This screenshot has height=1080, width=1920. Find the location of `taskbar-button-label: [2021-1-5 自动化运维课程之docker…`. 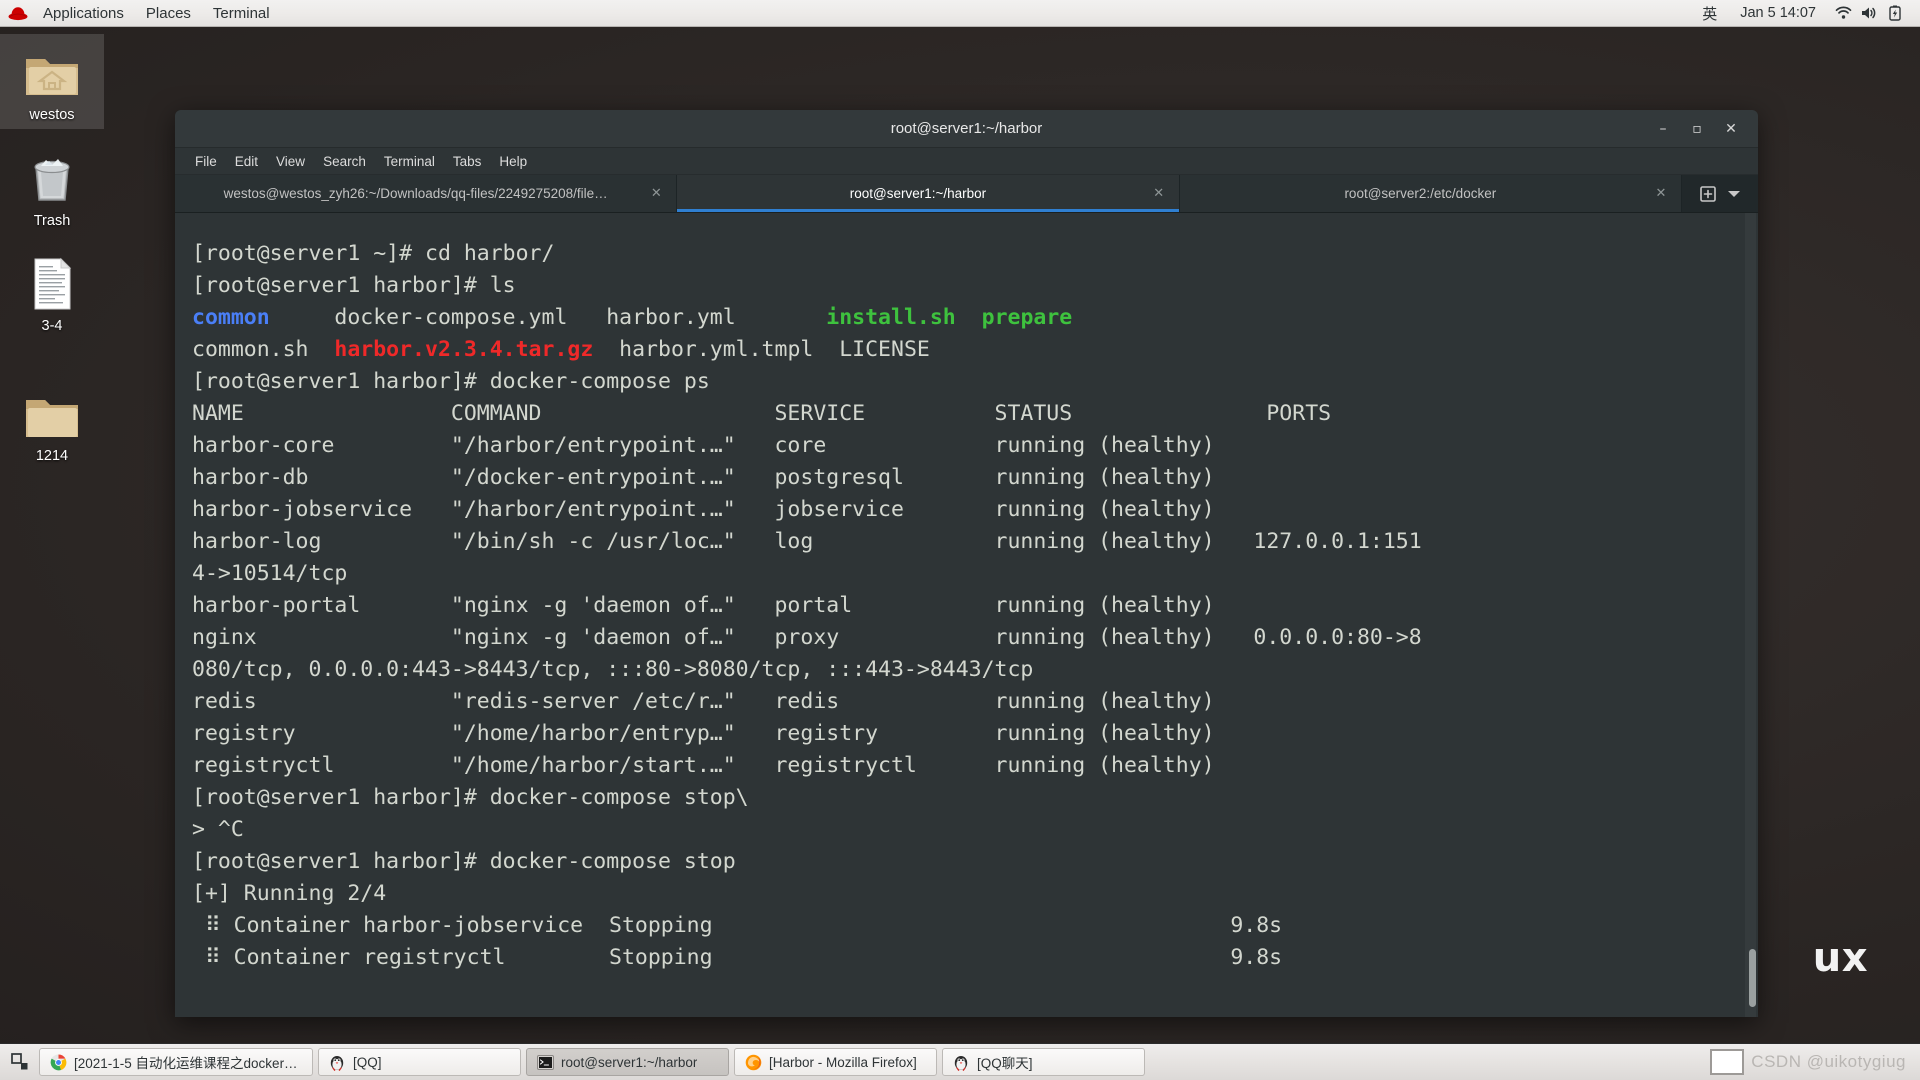

taskbar-button-label: [2021-1-5 自动化运维课程之docker… is located at coordinates (186, 1063).